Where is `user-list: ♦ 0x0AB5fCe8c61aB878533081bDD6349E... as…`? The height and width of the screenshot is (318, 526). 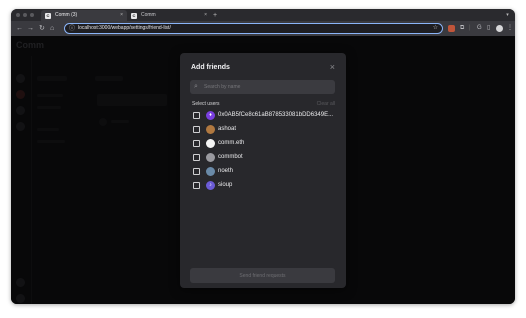
user-list: ♦ 0x0AB5fCe8c61aB878533081bDD6349E... as… is located at coordinates (265, 152).